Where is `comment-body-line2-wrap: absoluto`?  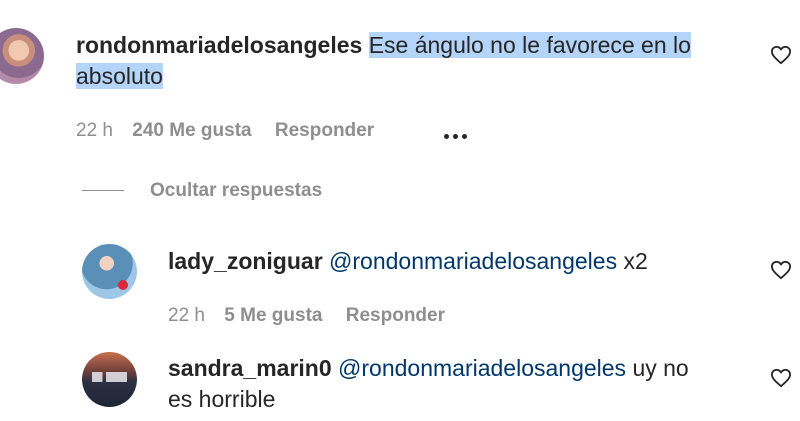 comment-body-line2-wrap: absoluto is located at coordinates (119, 76).